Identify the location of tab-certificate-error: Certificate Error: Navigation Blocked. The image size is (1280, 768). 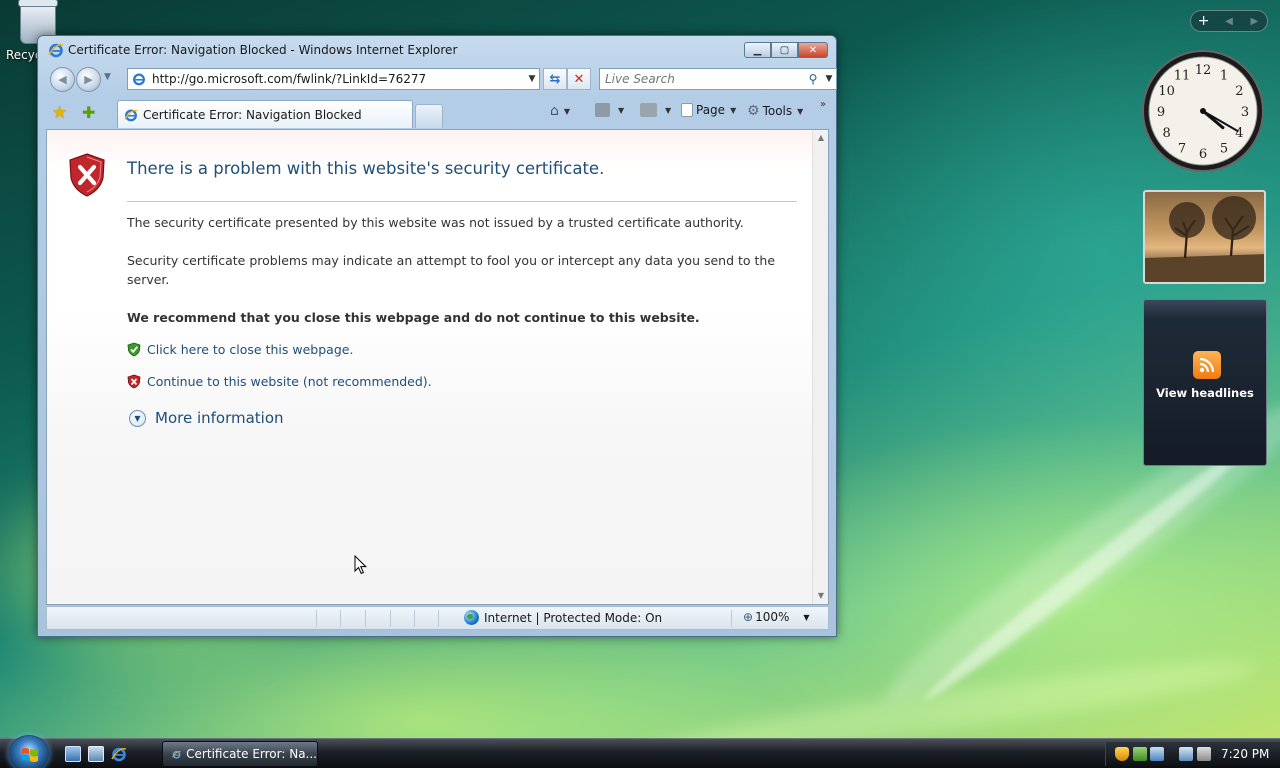
(265, 114).